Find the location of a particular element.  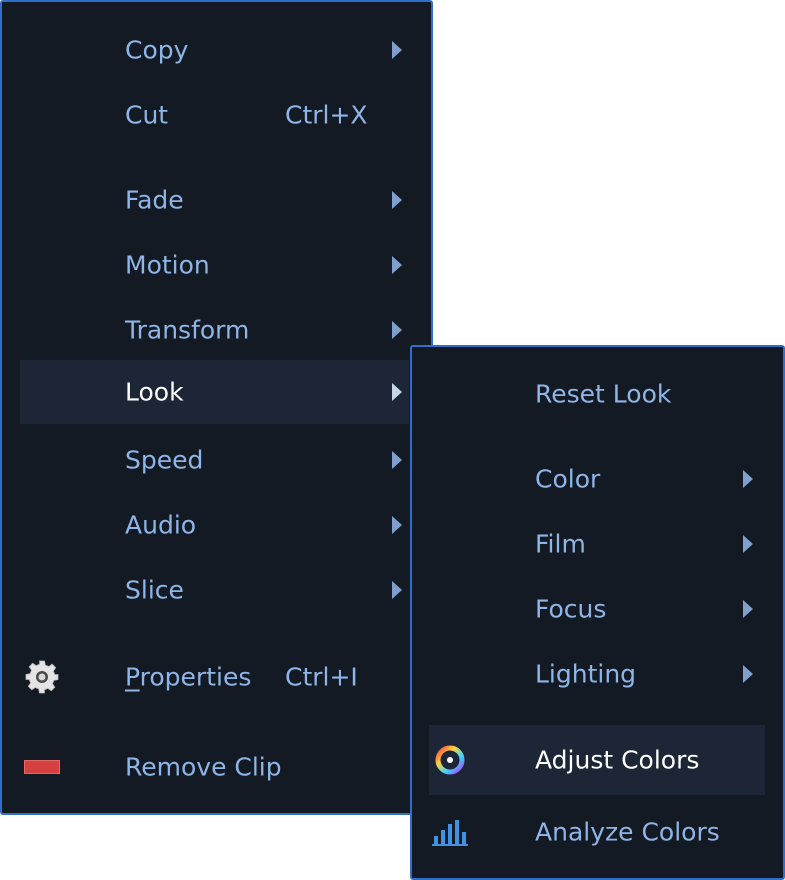

menu-item-remove-clip: Remove Clip is located at coordinates (216, 767).